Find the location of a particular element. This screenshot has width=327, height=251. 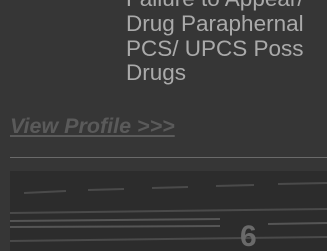

charge-item: Drugs is located at coordinates (156, 73).